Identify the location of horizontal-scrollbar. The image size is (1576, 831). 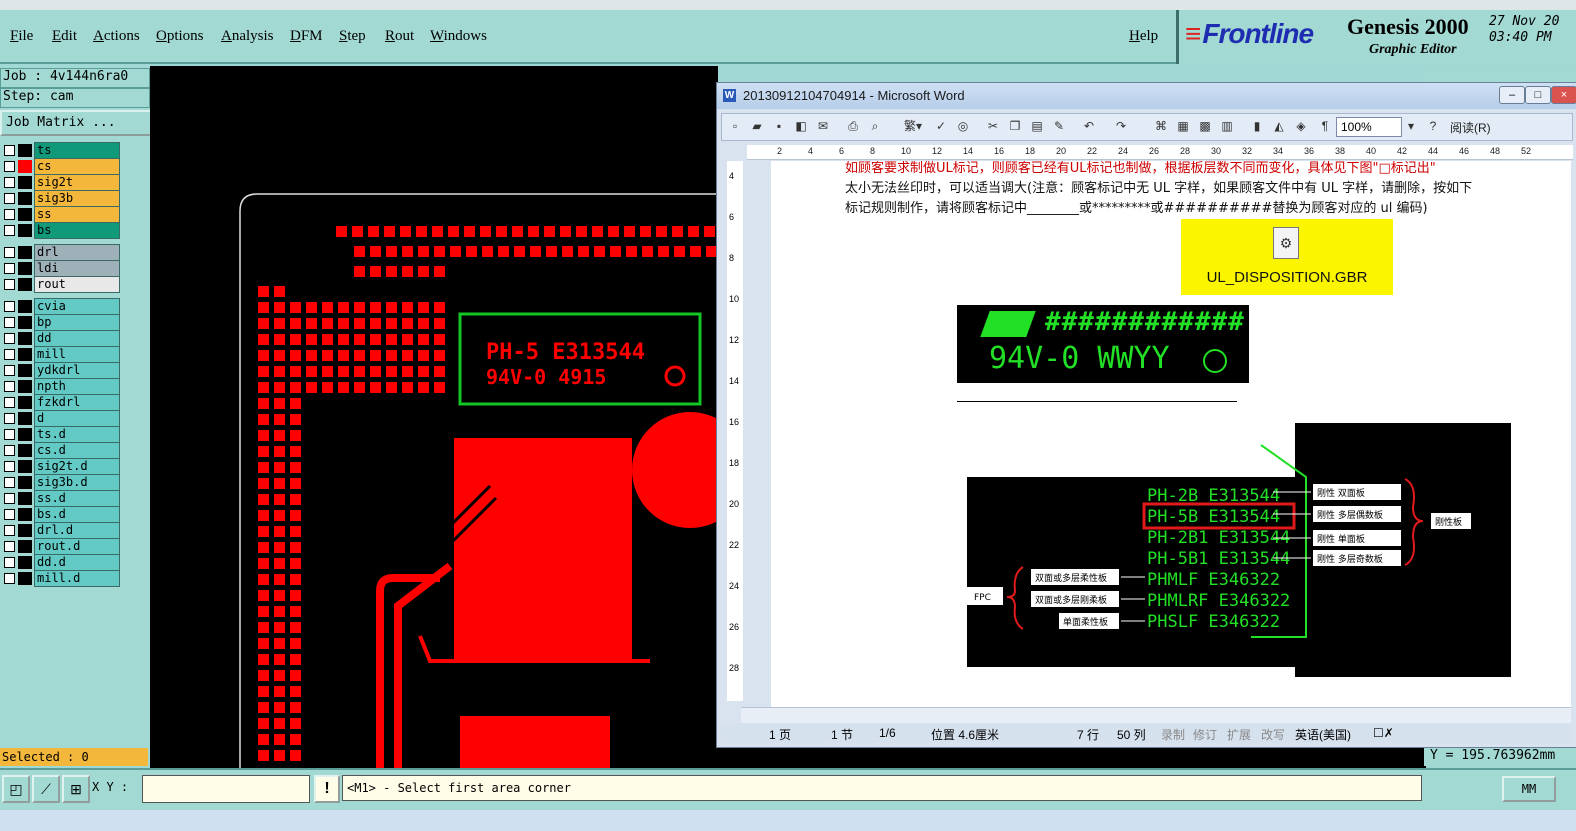
(1156, 715).